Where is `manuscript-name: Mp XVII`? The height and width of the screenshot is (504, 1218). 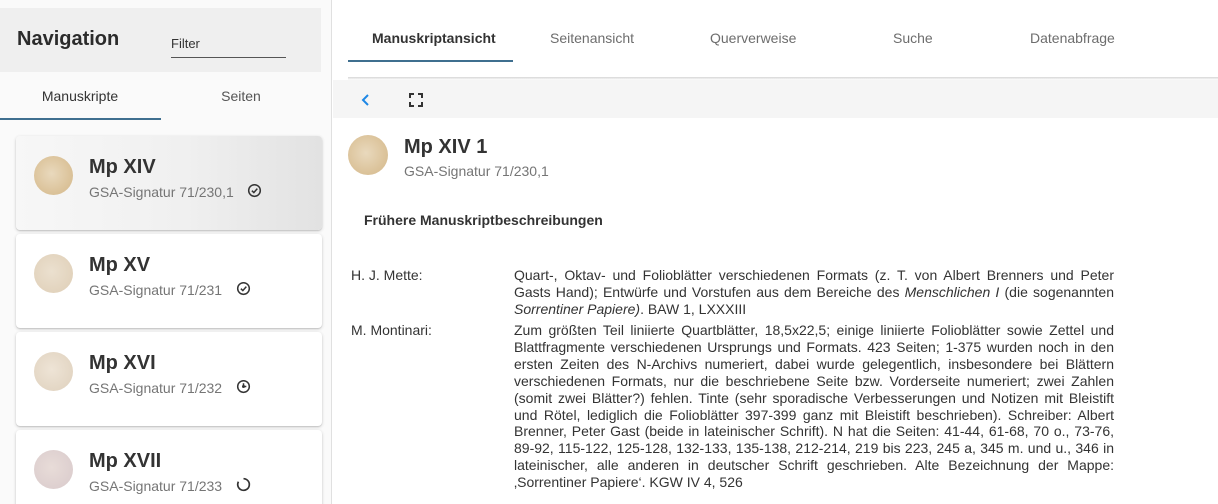
manuscript-name: Mp XVII is located at coordinates (125, 461).